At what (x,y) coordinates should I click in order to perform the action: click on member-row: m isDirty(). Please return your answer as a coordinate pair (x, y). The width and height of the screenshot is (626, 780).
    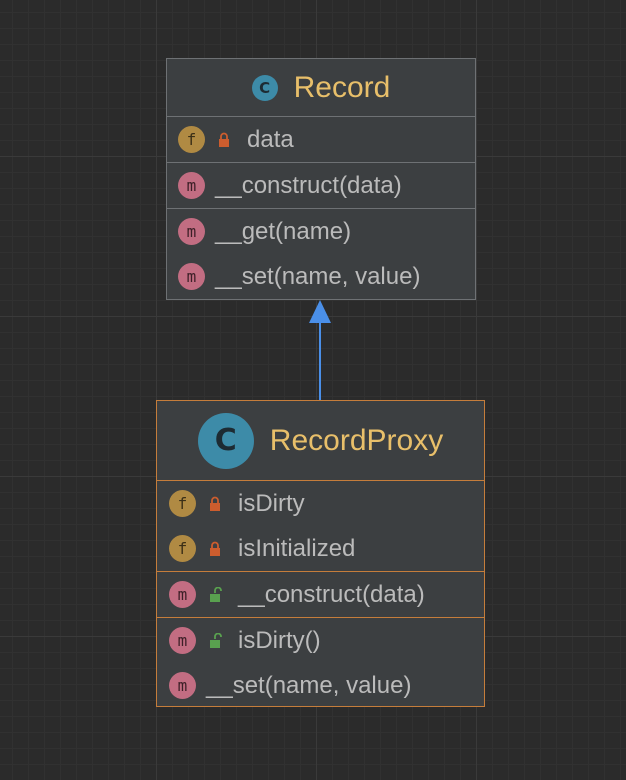
    Looking at the image, I should click on (320, 640).